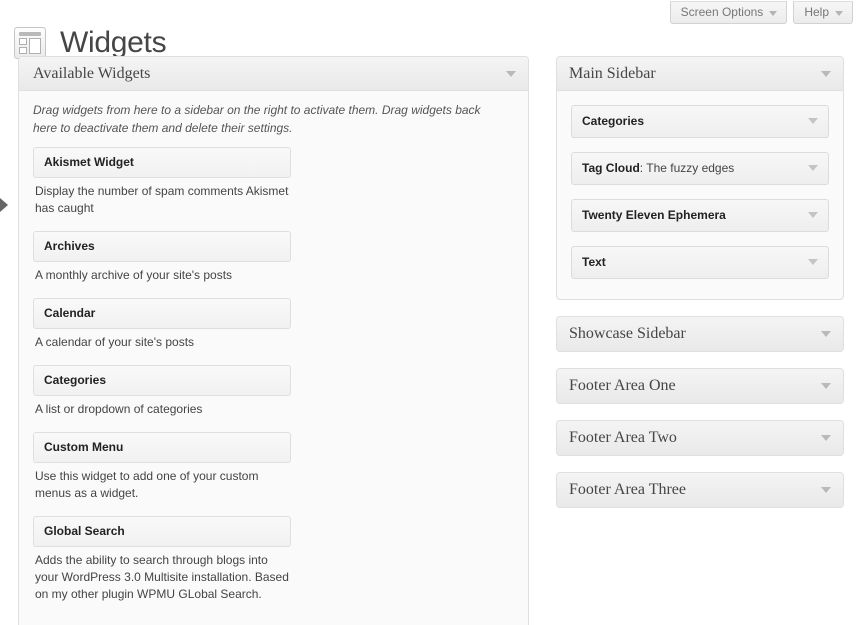 The image size is (861, 625). What do you see at coordinates (700, 121) in the screenshot?
I see `sidebar-widget-categories: Categories` at bounding box center [700, 121].